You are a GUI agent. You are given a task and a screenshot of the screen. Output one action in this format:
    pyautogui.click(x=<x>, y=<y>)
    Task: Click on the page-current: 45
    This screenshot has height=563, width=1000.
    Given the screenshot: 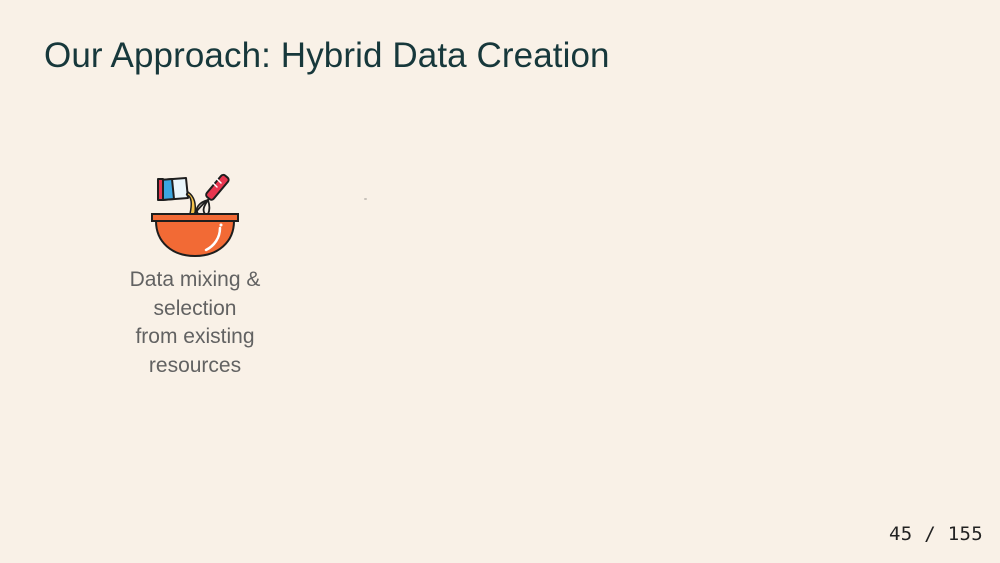 What is the action you would take?
    pyautogui.click(x=901, y=534)
    